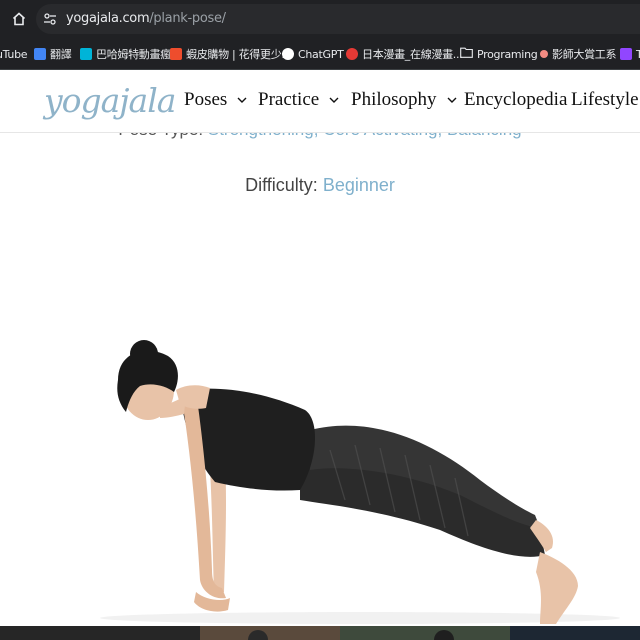  I want to click on bookmark-label: uTube, so click(14, 54).